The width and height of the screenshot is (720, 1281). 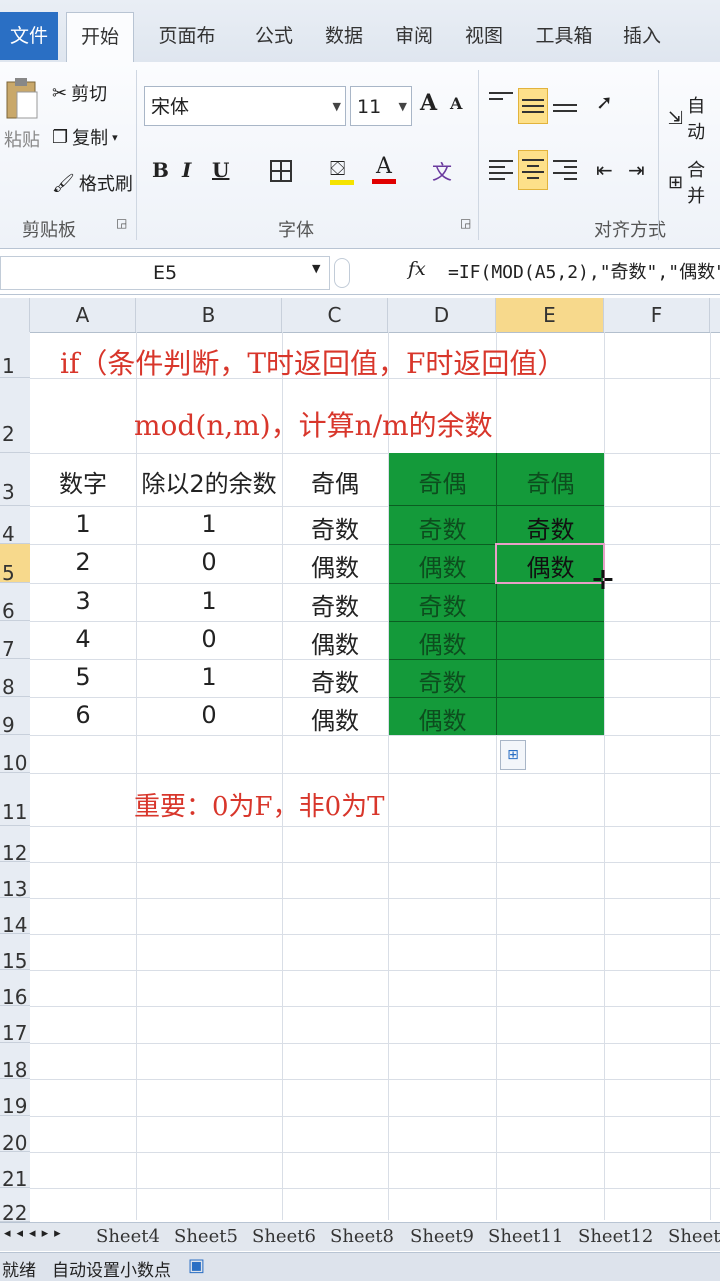 What do you see at coordinates (465, 223) in the screenshot?
I see `font-launcher-icon: ◲` at bounding box center [465, 223].